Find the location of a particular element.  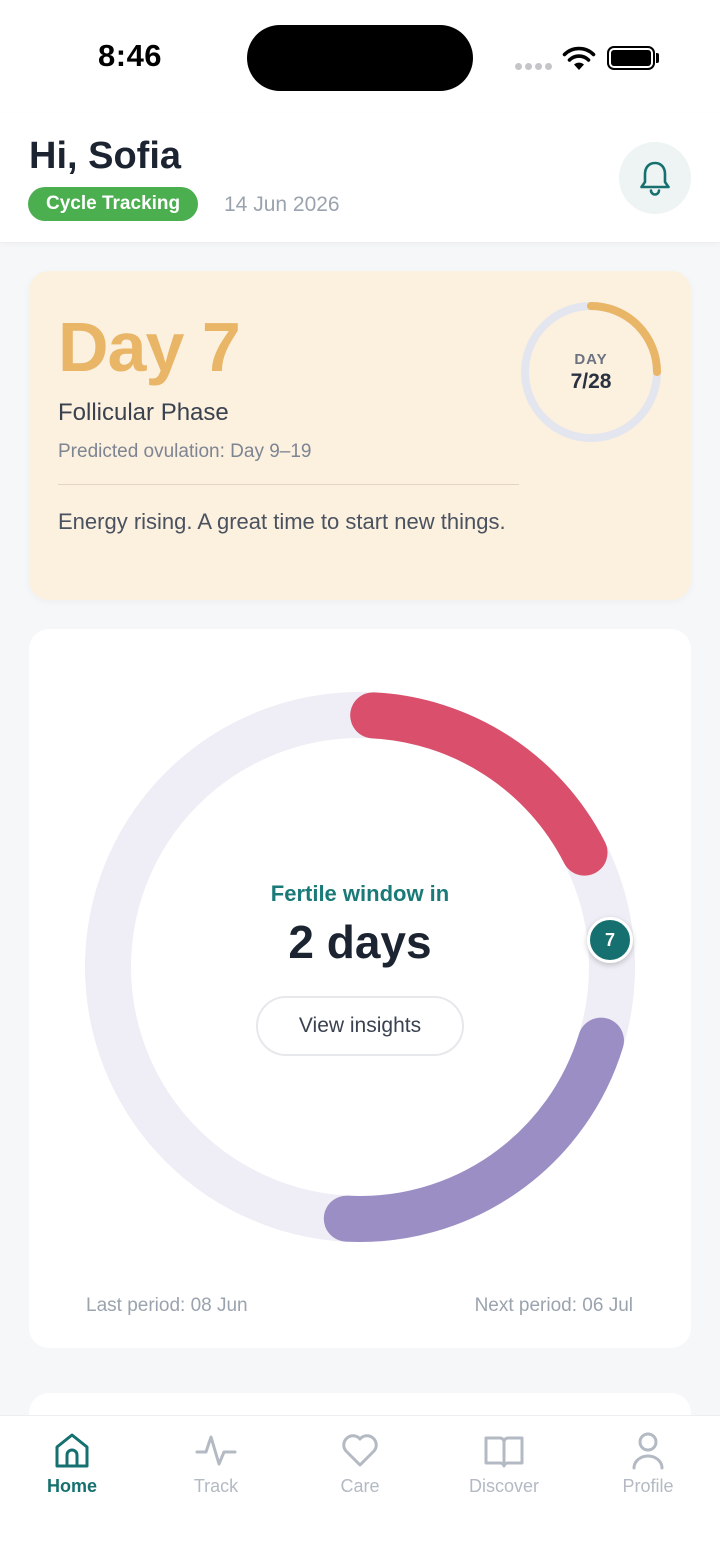

status-time: 8:46 is located at coordinates (130, 55).